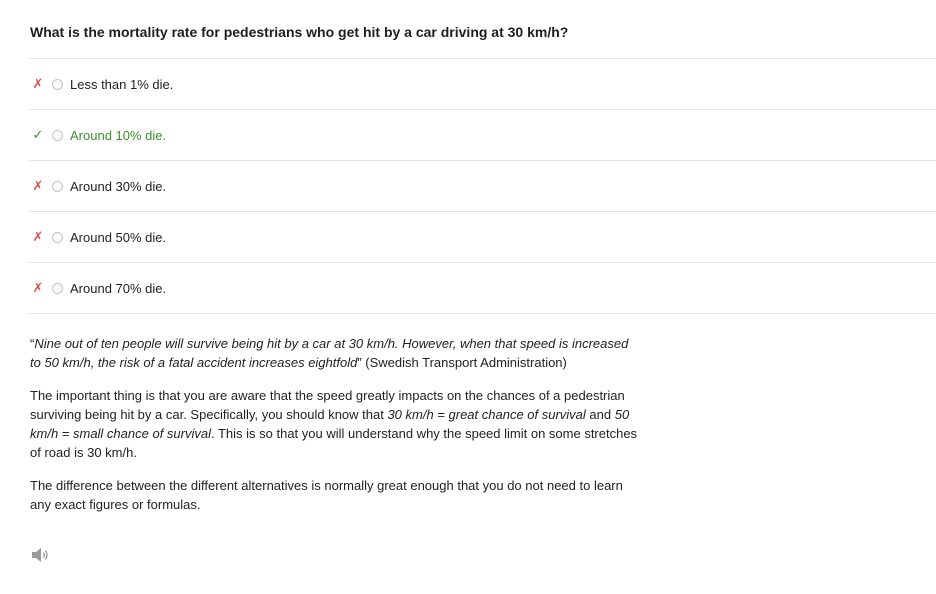 Image resolution: width=936 pixels, height=594 pixels. What do you see at coordinates (118, 186) in the screenshot?
I see `answer-label: Around 30% die.` at bounding box center [118, 186].